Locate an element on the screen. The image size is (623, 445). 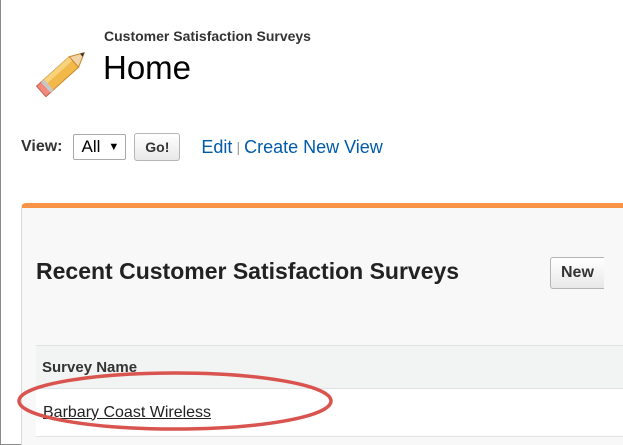
dropdown-arrow-icon: ▼ is located at coordinates (114, 147).